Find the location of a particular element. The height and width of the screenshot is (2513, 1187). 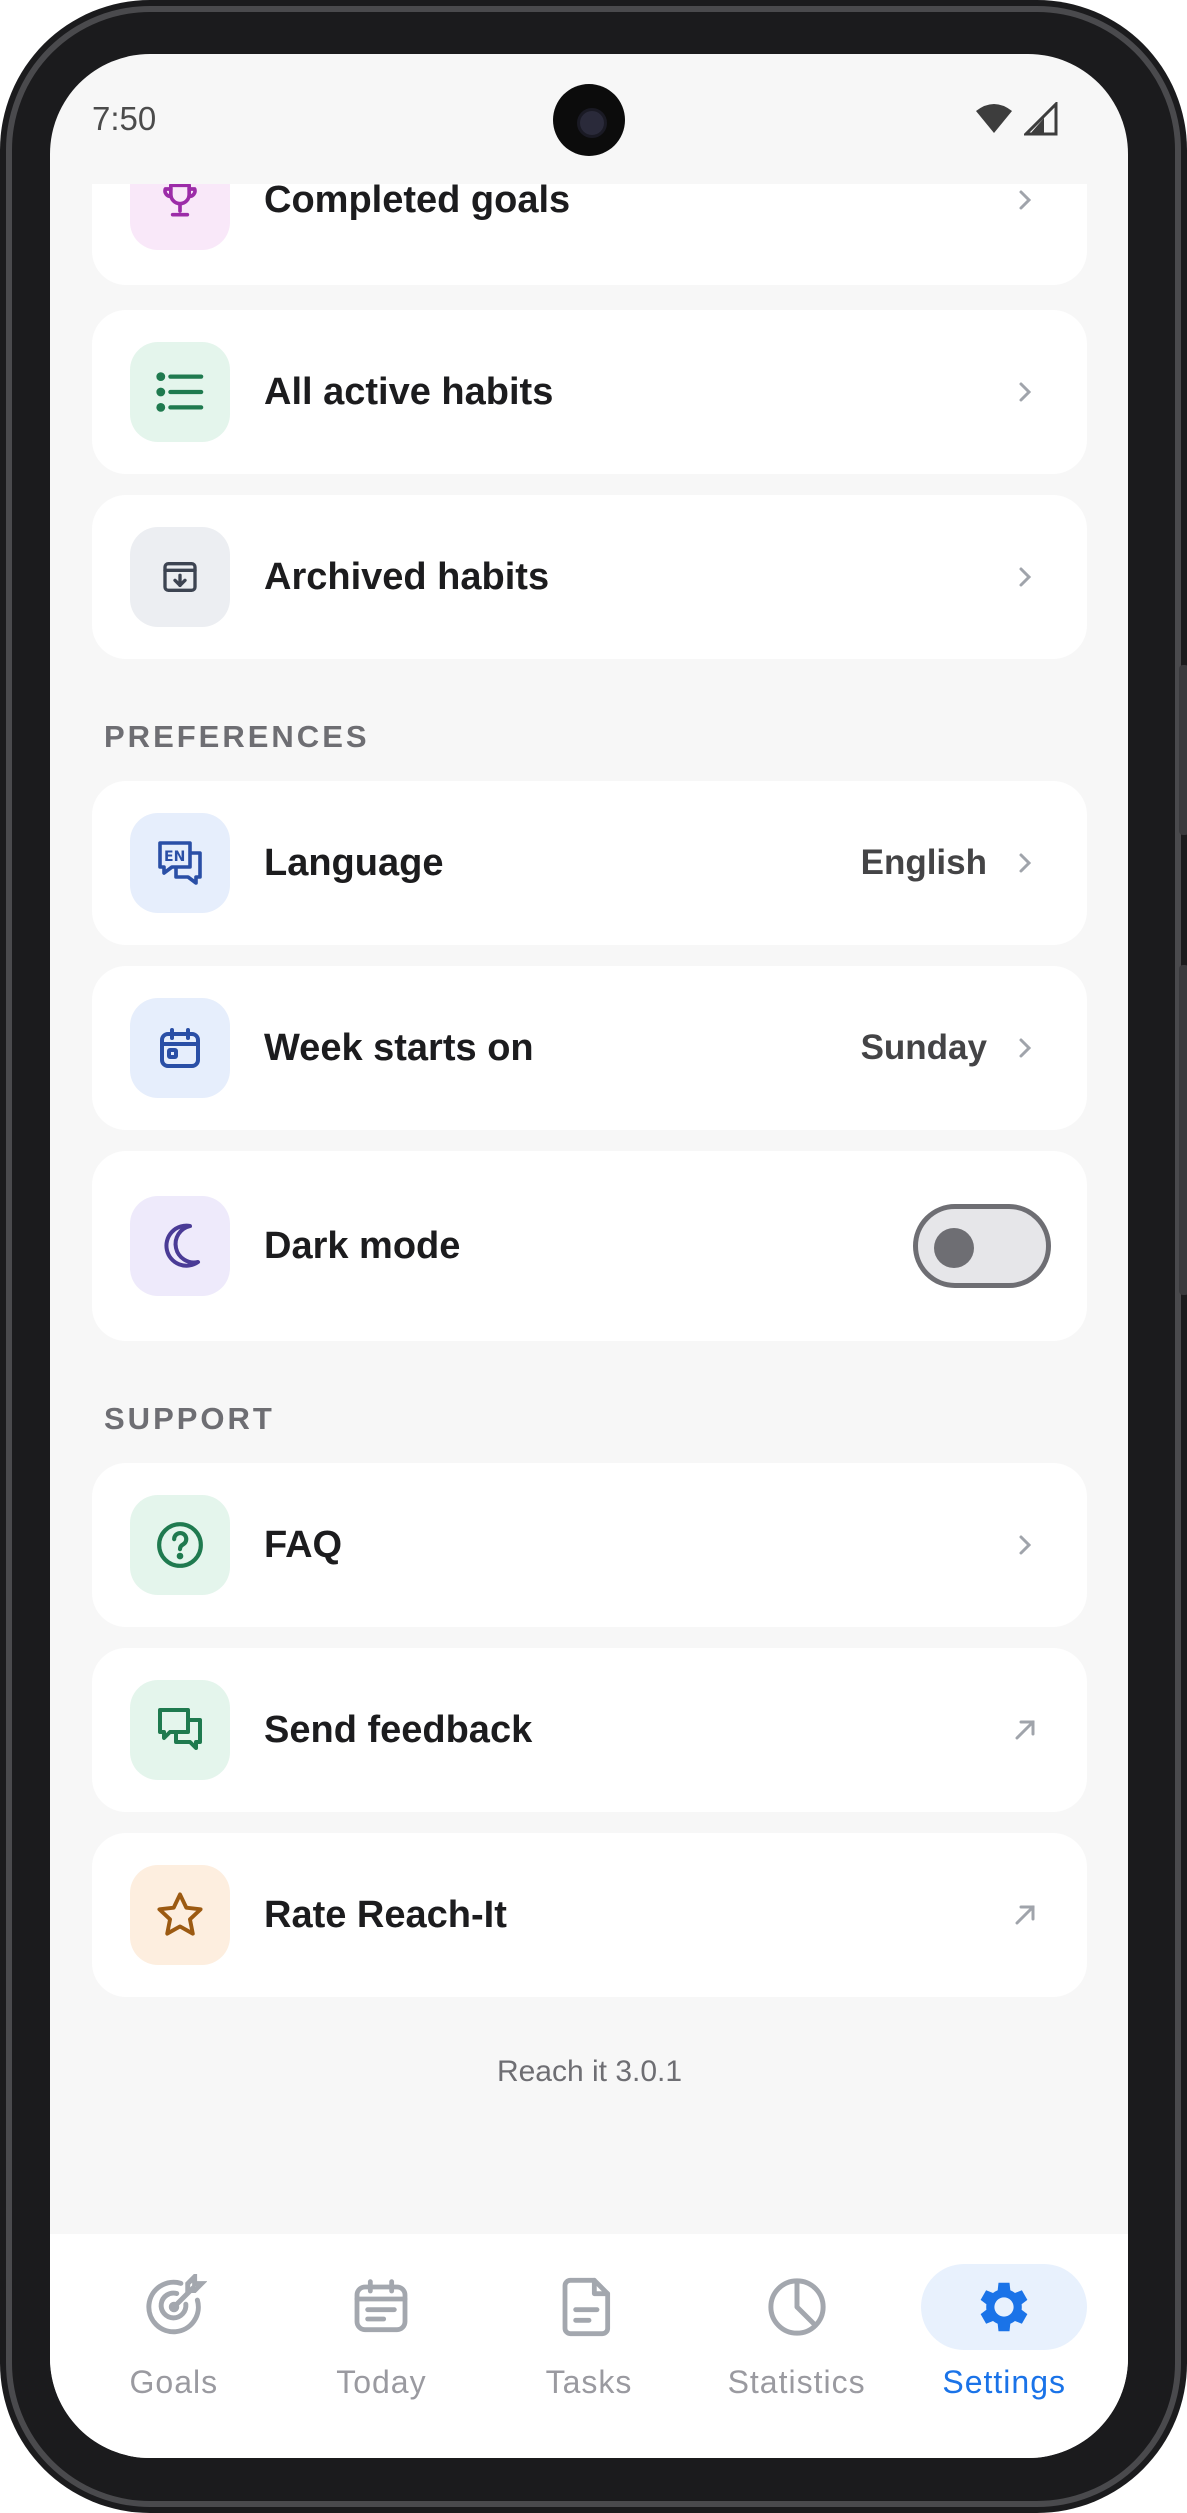

all-active-habits-label: All active habits is located at coordinates (409, 391).